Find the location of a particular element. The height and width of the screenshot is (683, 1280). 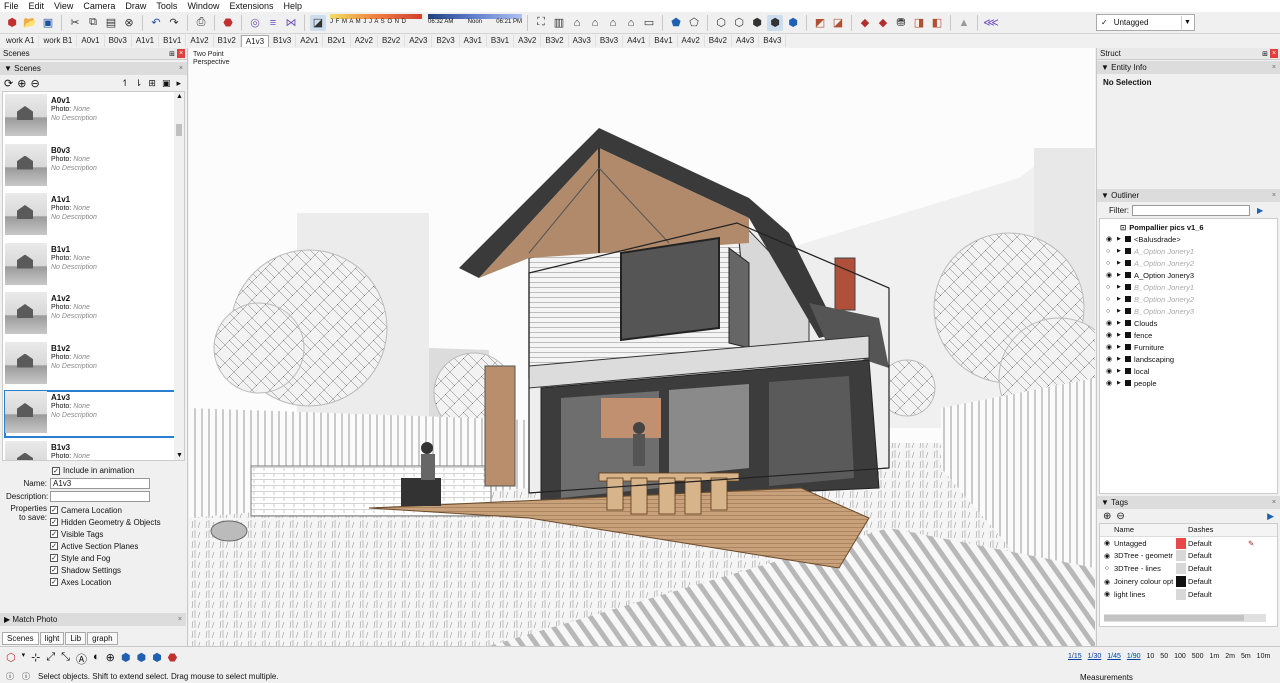

scale-button: 2m is located at coordinates (1230, 656).